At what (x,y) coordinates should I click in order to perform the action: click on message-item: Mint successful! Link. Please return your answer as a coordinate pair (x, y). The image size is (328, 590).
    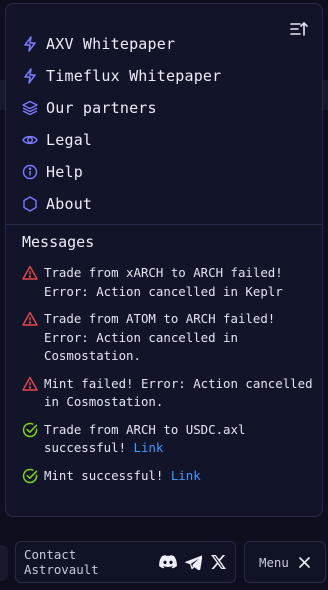
    Looking at the image, I should click on (168, 476).